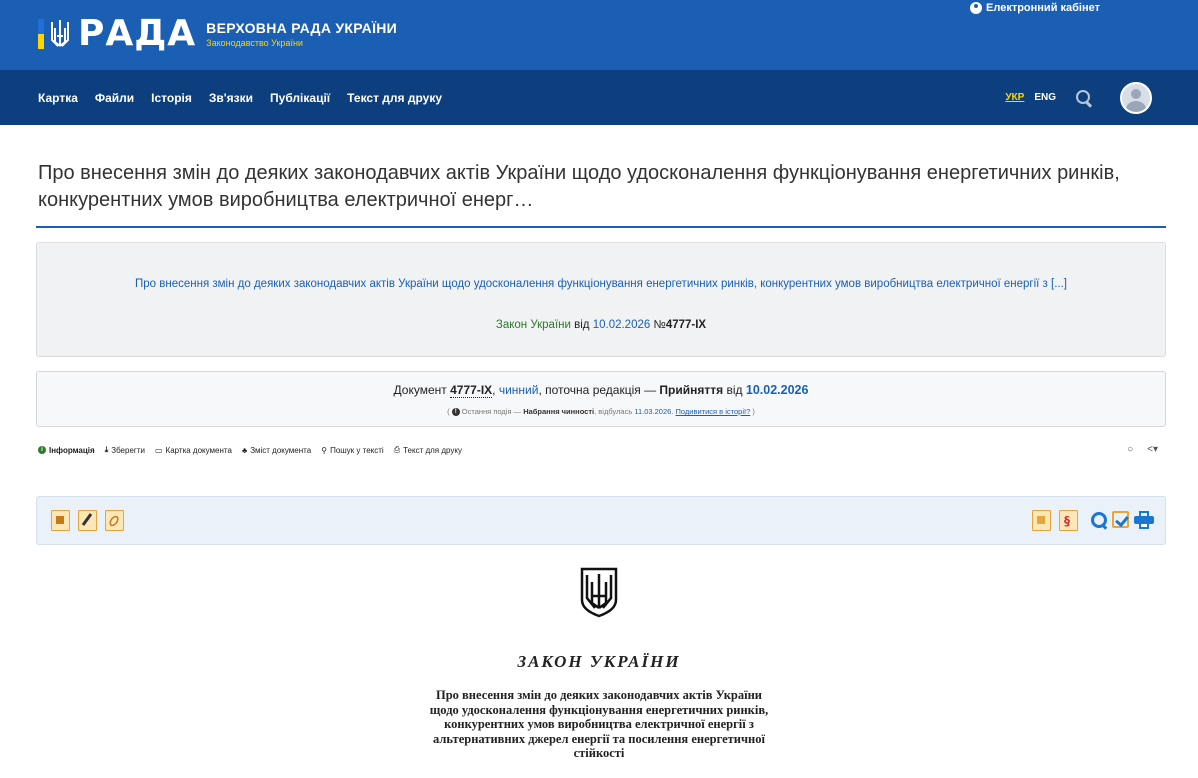  Describe the element at coordinates (171, 98) in the screenshot. I see `nav-item-history: Історія` at that location.